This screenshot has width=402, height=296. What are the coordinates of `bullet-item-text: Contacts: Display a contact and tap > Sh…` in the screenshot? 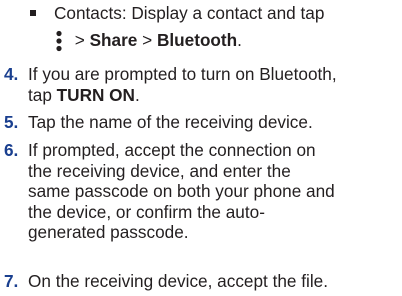 It's located at (227, 27).